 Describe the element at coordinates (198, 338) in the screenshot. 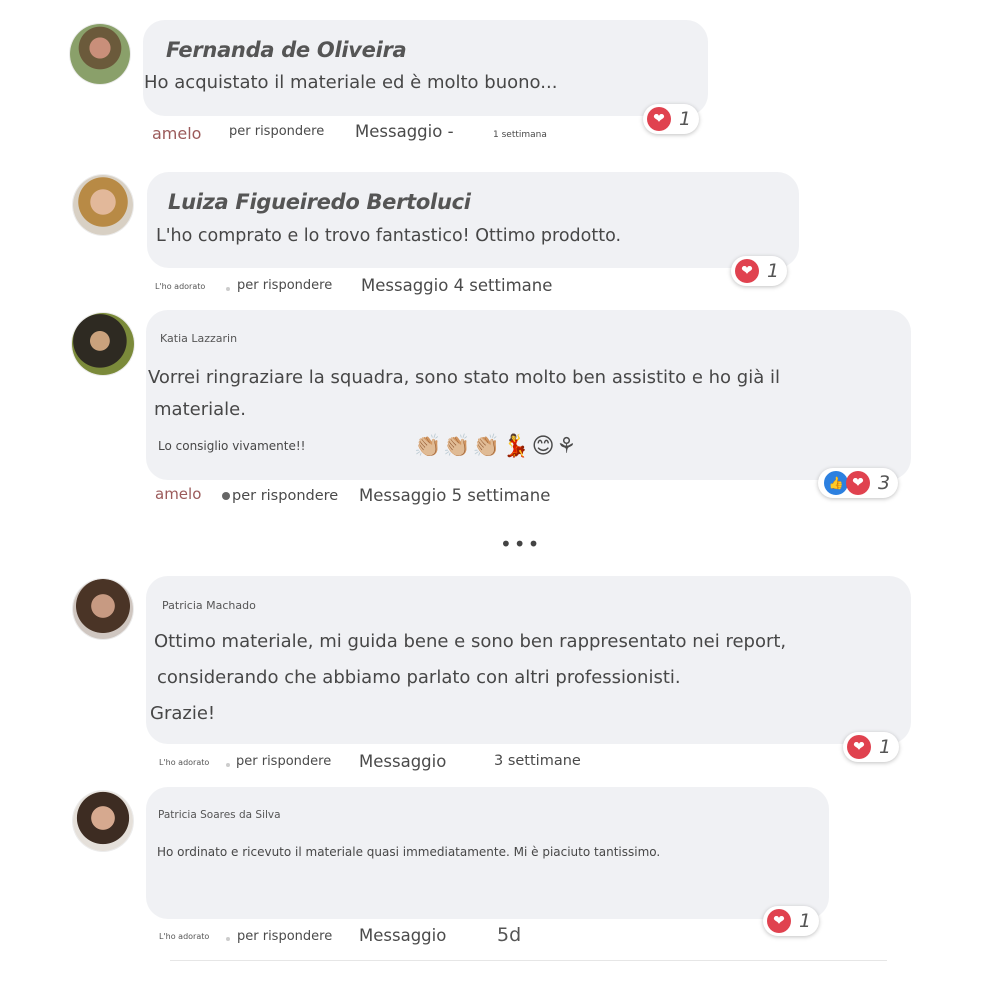

I see `comment-author: Katia Lazzarin` at that location.